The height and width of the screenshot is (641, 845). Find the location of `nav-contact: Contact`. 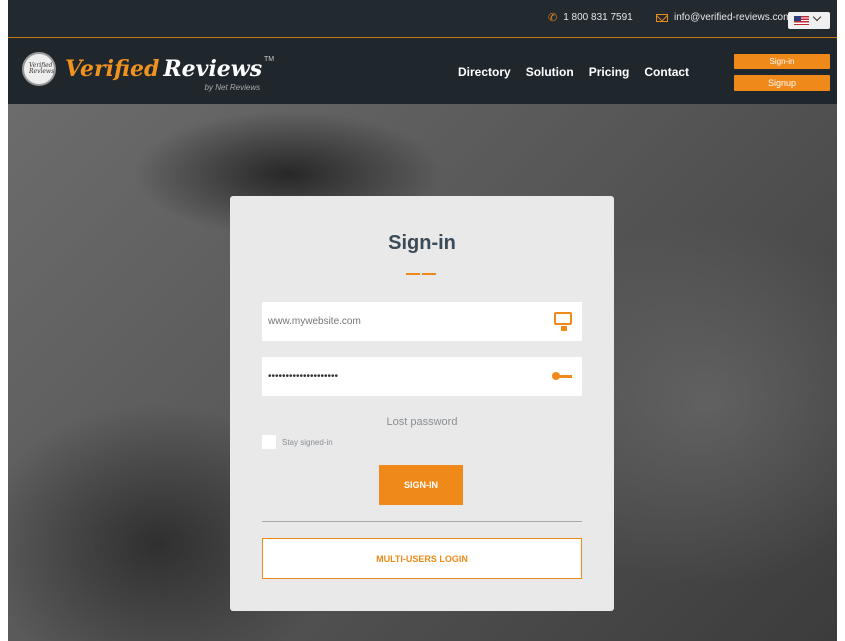

nav-contact: Contact is located at coordinates (666, 72).